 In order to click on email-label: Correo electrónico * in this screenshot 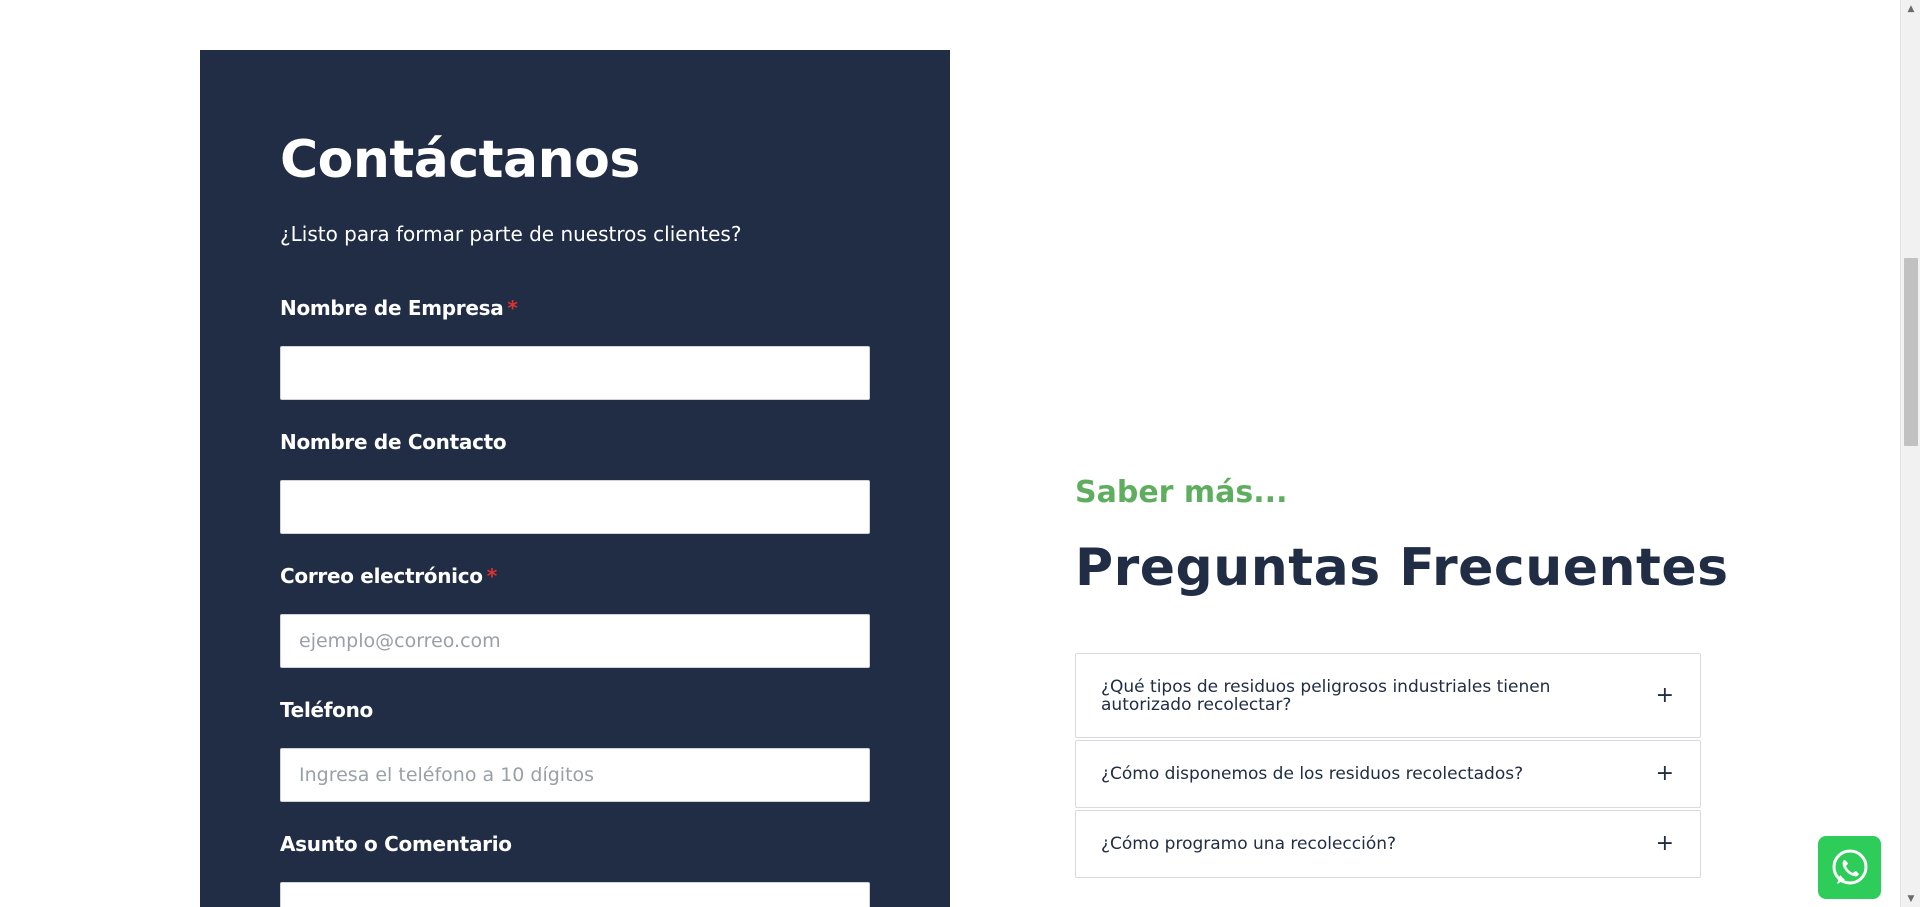, I will do `click(388, 576)`.